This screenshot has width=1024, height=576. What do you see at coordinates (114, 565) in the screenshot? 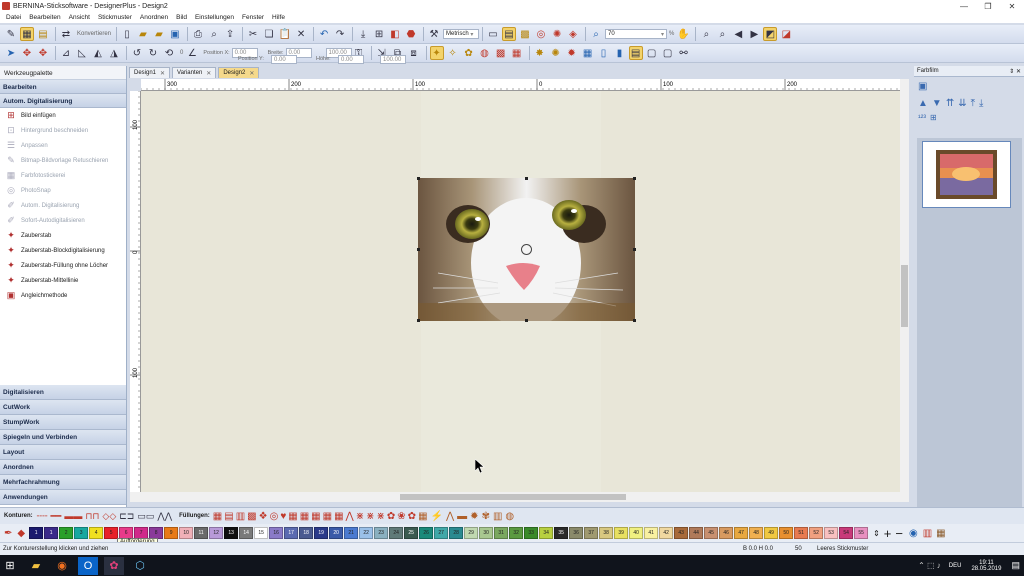
I see `bernina-app-icon: ✿` at bounding box center [114, 565].